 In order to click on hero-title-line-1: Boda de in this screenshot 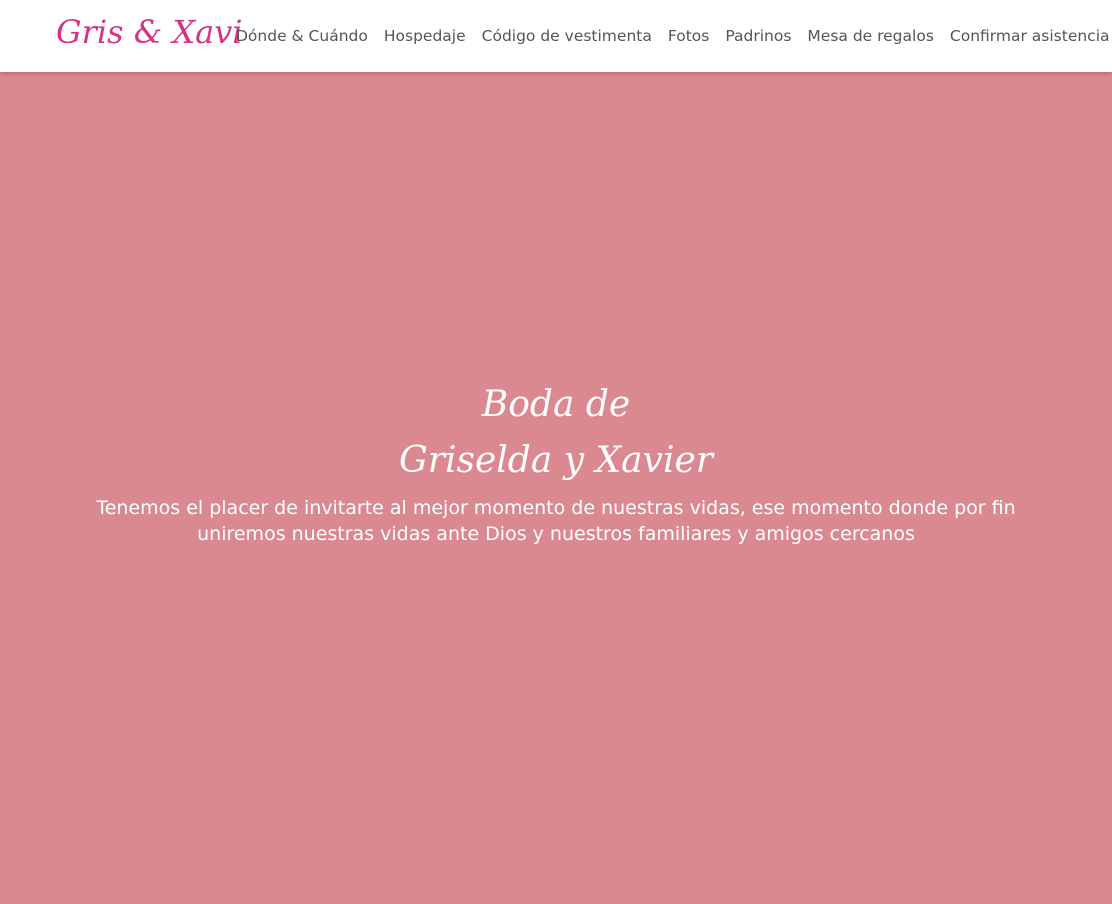, I will do `click(556, 404)`.